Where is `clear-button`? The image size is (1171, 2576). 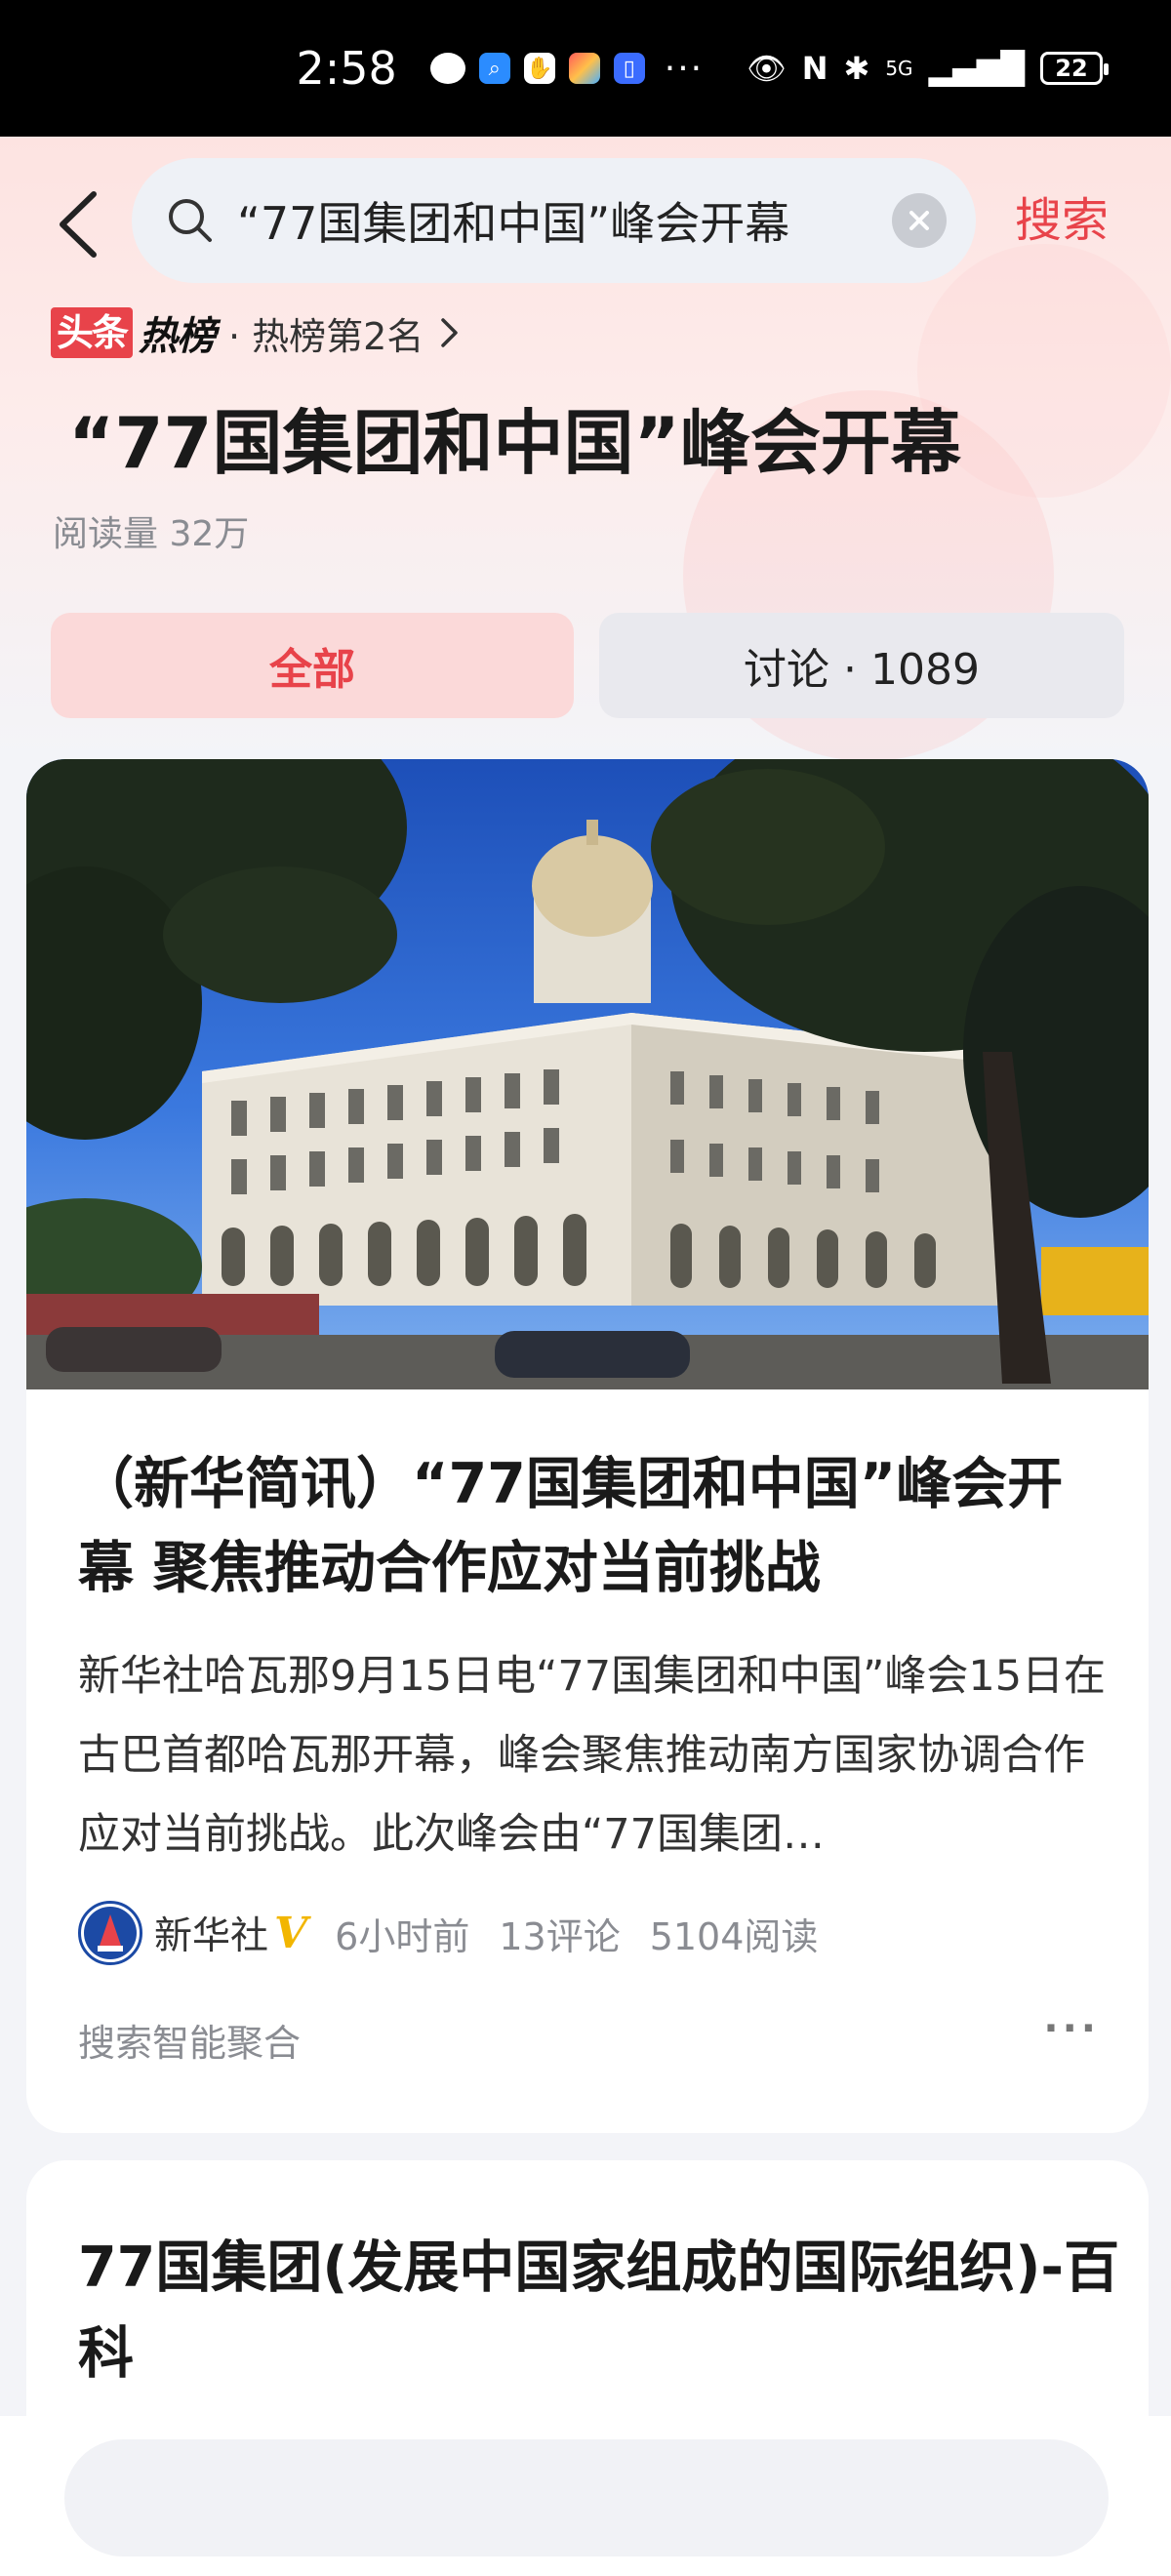
clear-button is located at coordinates (919, 220).